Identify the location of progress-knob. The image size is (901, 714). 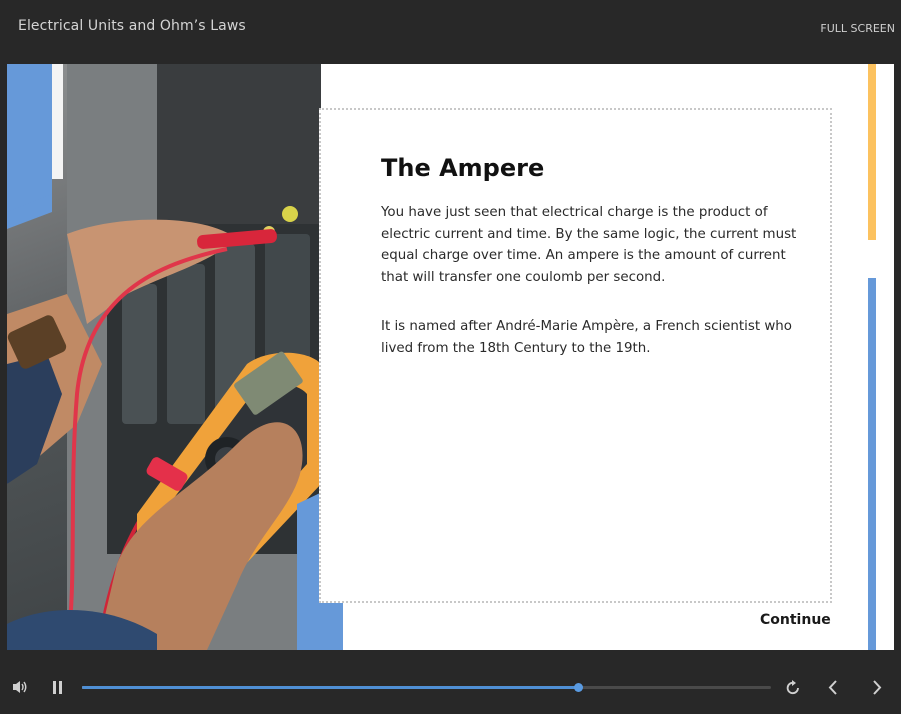
(579, 687).